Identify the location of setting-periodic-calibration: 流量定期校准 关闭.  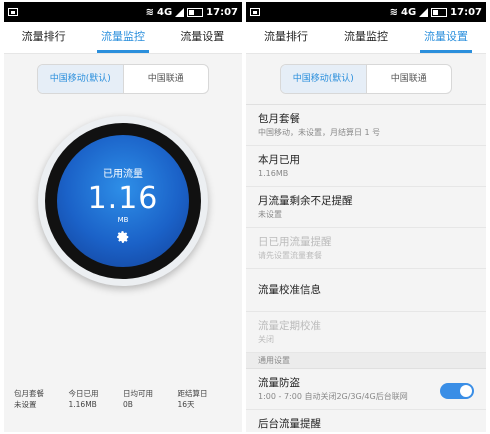
(366, 332).